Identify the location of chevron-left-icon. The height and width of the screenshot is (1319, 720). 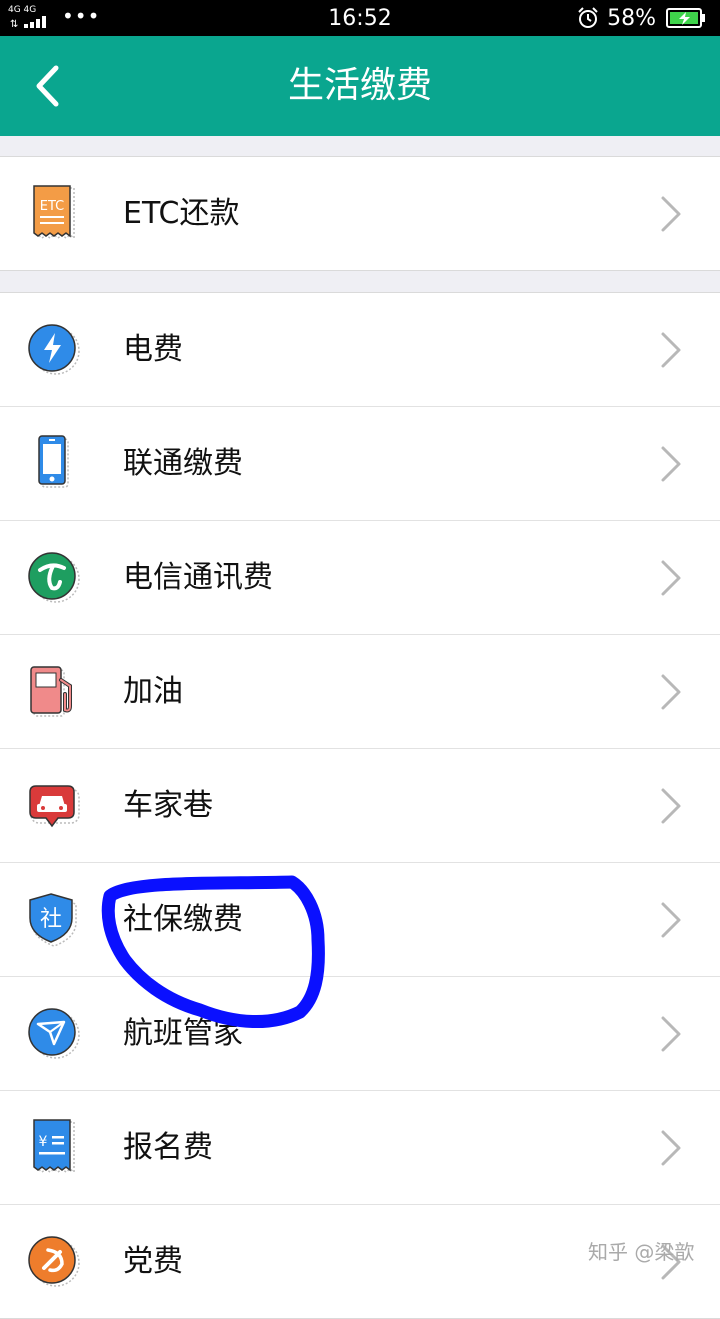
(47, 86).